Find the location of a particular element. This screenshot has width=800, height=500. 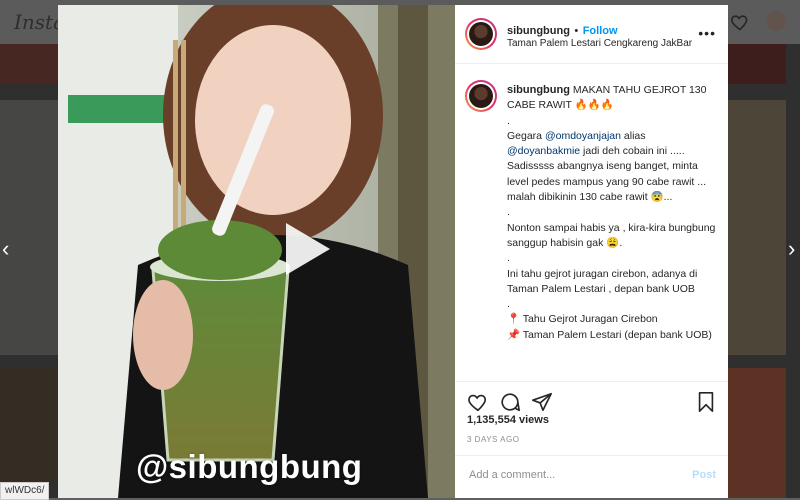

comment-form: Post is located at coordinates (591, 477).